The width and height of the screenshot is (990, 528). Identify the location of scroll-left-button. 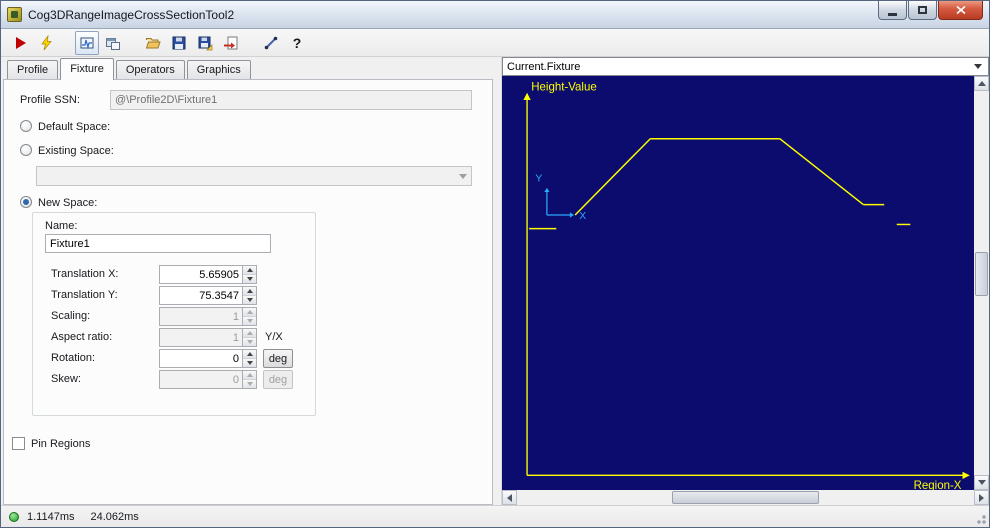
(509, 497).